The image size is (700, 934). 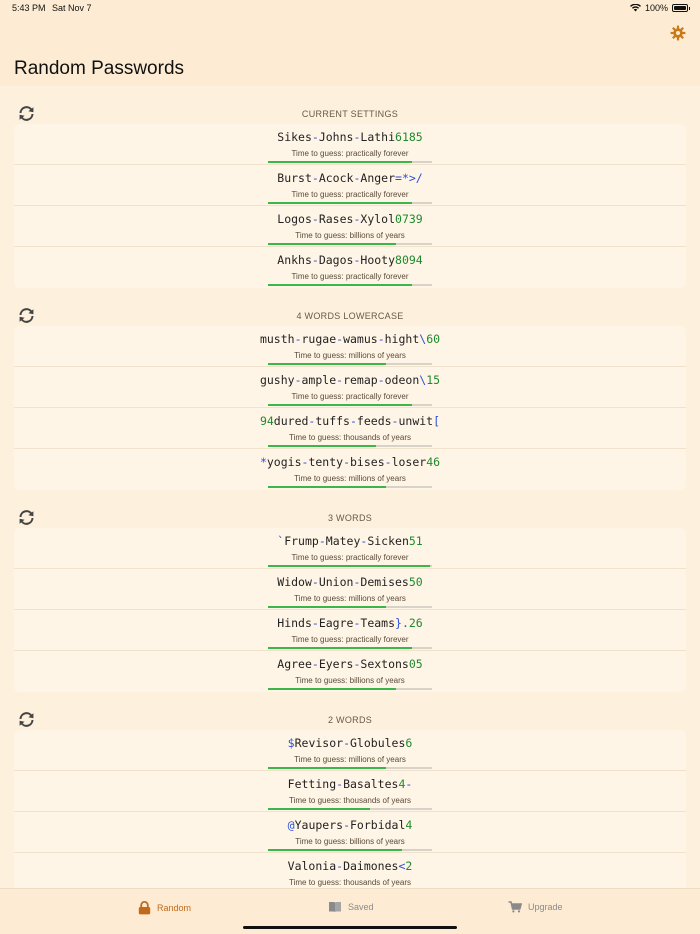 I want to click on password-segment: Sextons, so click(x=384, y=664).